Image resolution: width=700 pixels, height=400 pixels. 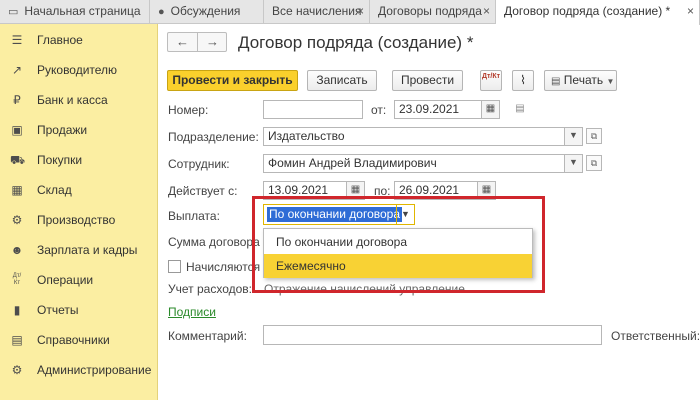 What do you see at coordinates (13, 12) in the screenshot?
I see `home-icon: ▭` at bounding box center [13, 12].